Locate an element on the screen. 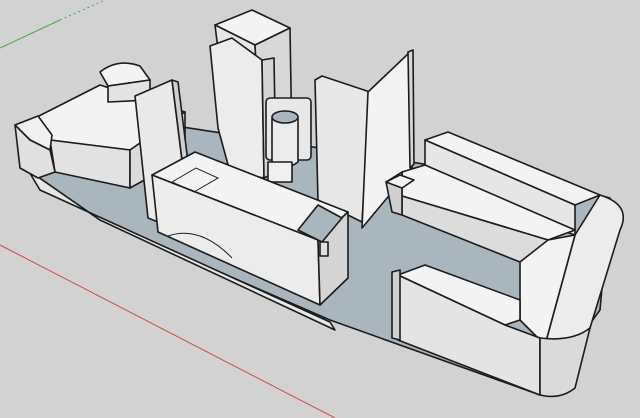 The width and height of the screenshot is (640, 418). green-axis-dotted is located at coordinates (83, 10).